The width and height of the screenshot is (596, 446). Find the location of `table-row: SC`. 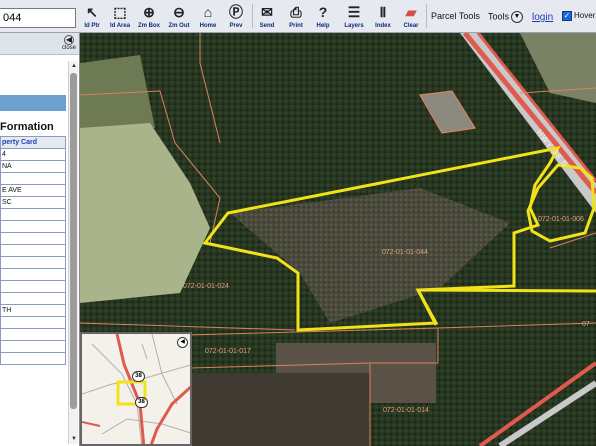

table-row: SC is located at coordinates (33, 202).